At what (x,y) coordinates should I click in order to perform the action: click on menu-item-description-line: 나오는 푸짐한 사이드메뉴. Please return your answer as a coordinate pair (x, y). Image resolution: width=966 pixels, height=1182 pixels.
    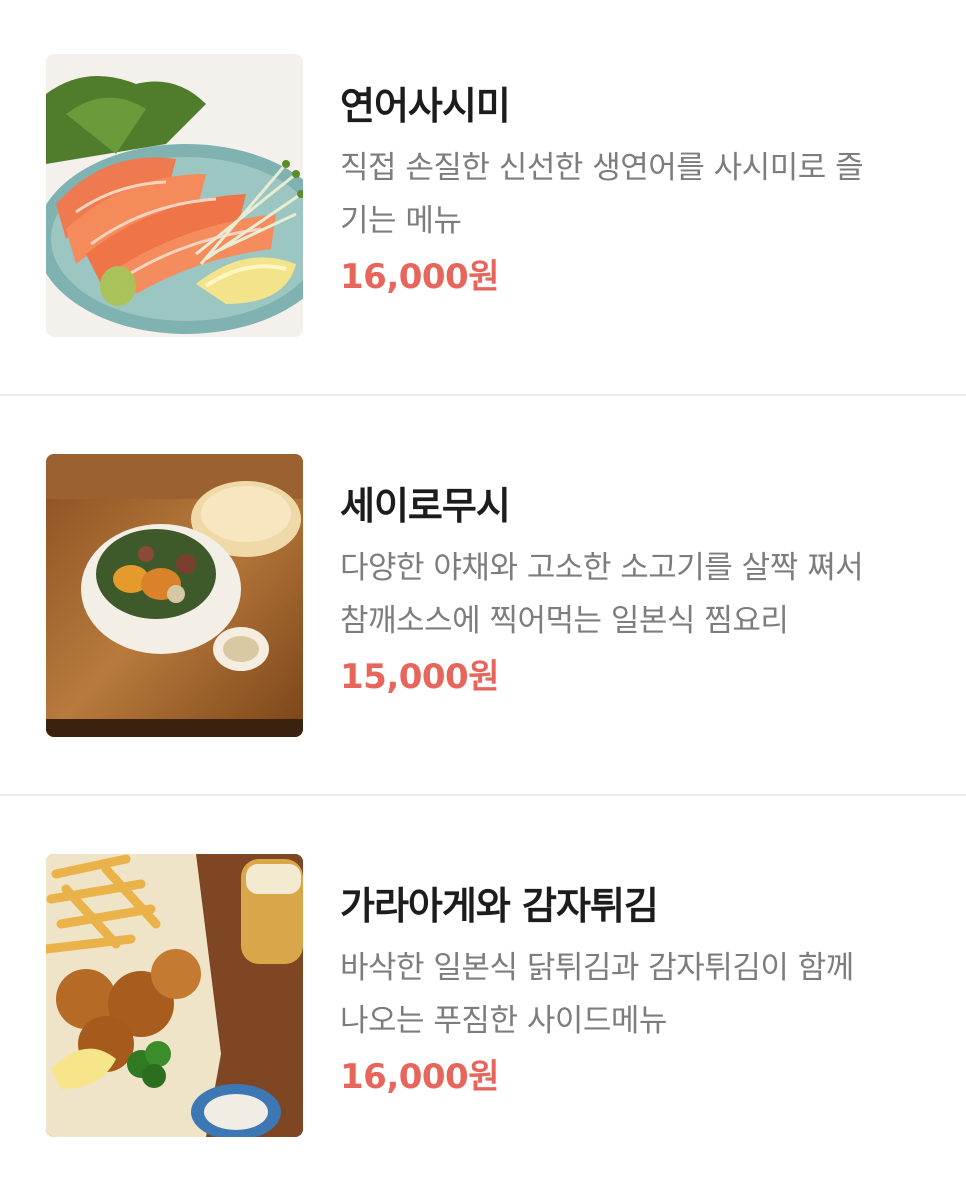
    Looking at the image, I should click on (503, 1021).